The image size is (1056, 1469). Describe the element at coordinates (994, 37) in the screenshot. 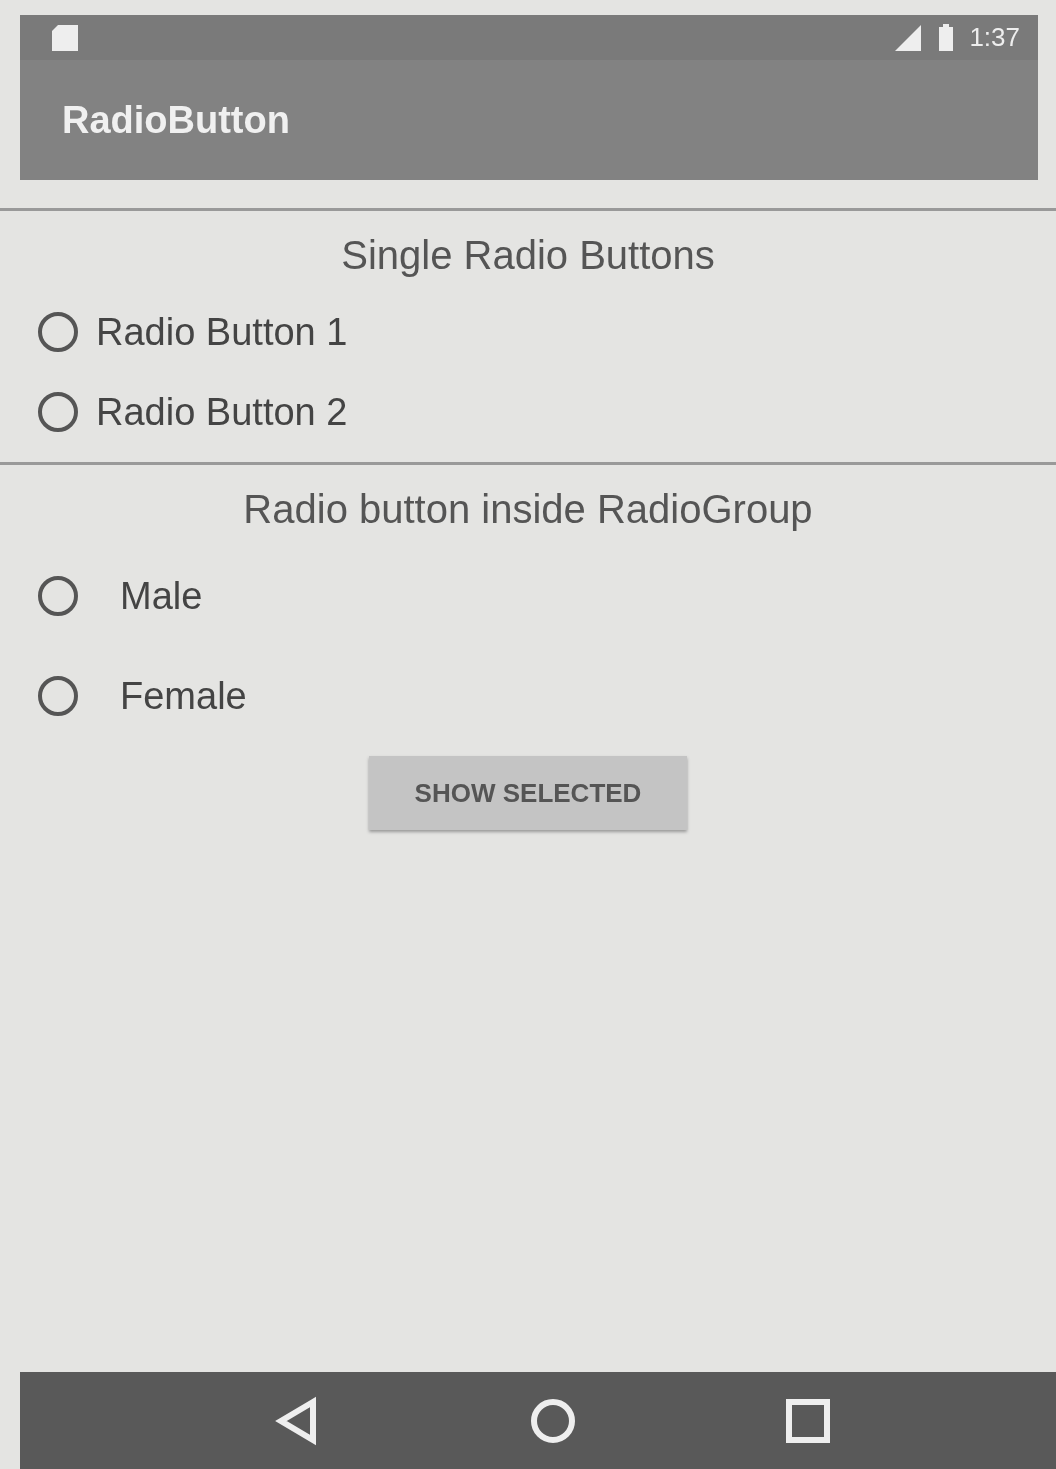

I see `status-time: 1:37` at that location.